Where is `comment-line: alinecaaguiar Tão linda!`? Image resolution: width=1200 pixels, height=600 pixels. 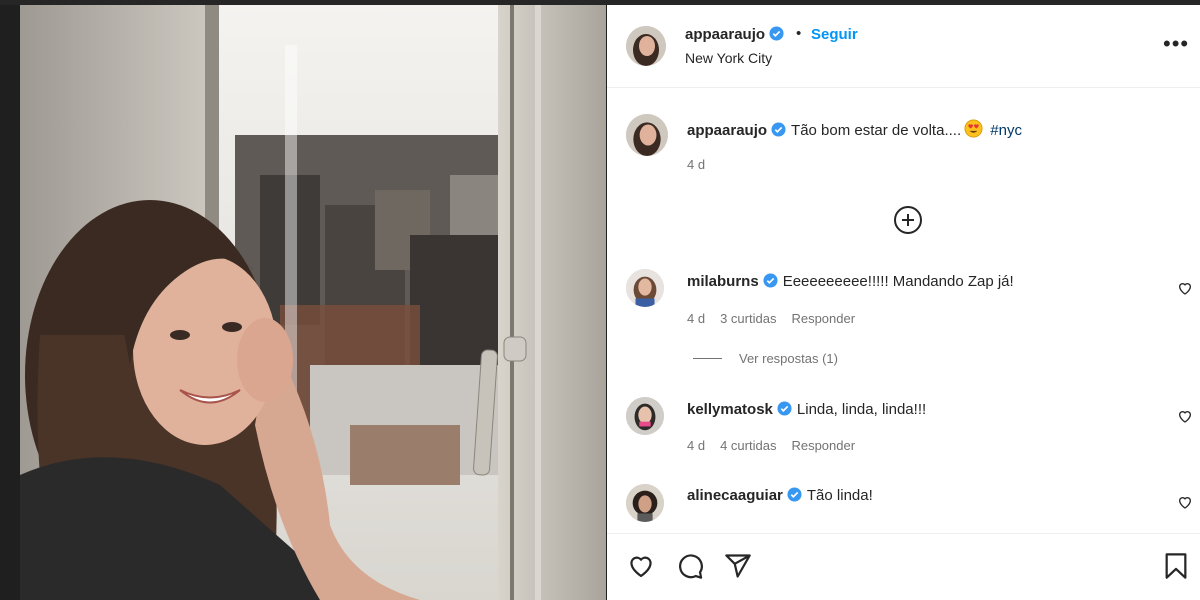
comment-line: alinecaaguiar Tão linda! is located at coordinates (780, 496).